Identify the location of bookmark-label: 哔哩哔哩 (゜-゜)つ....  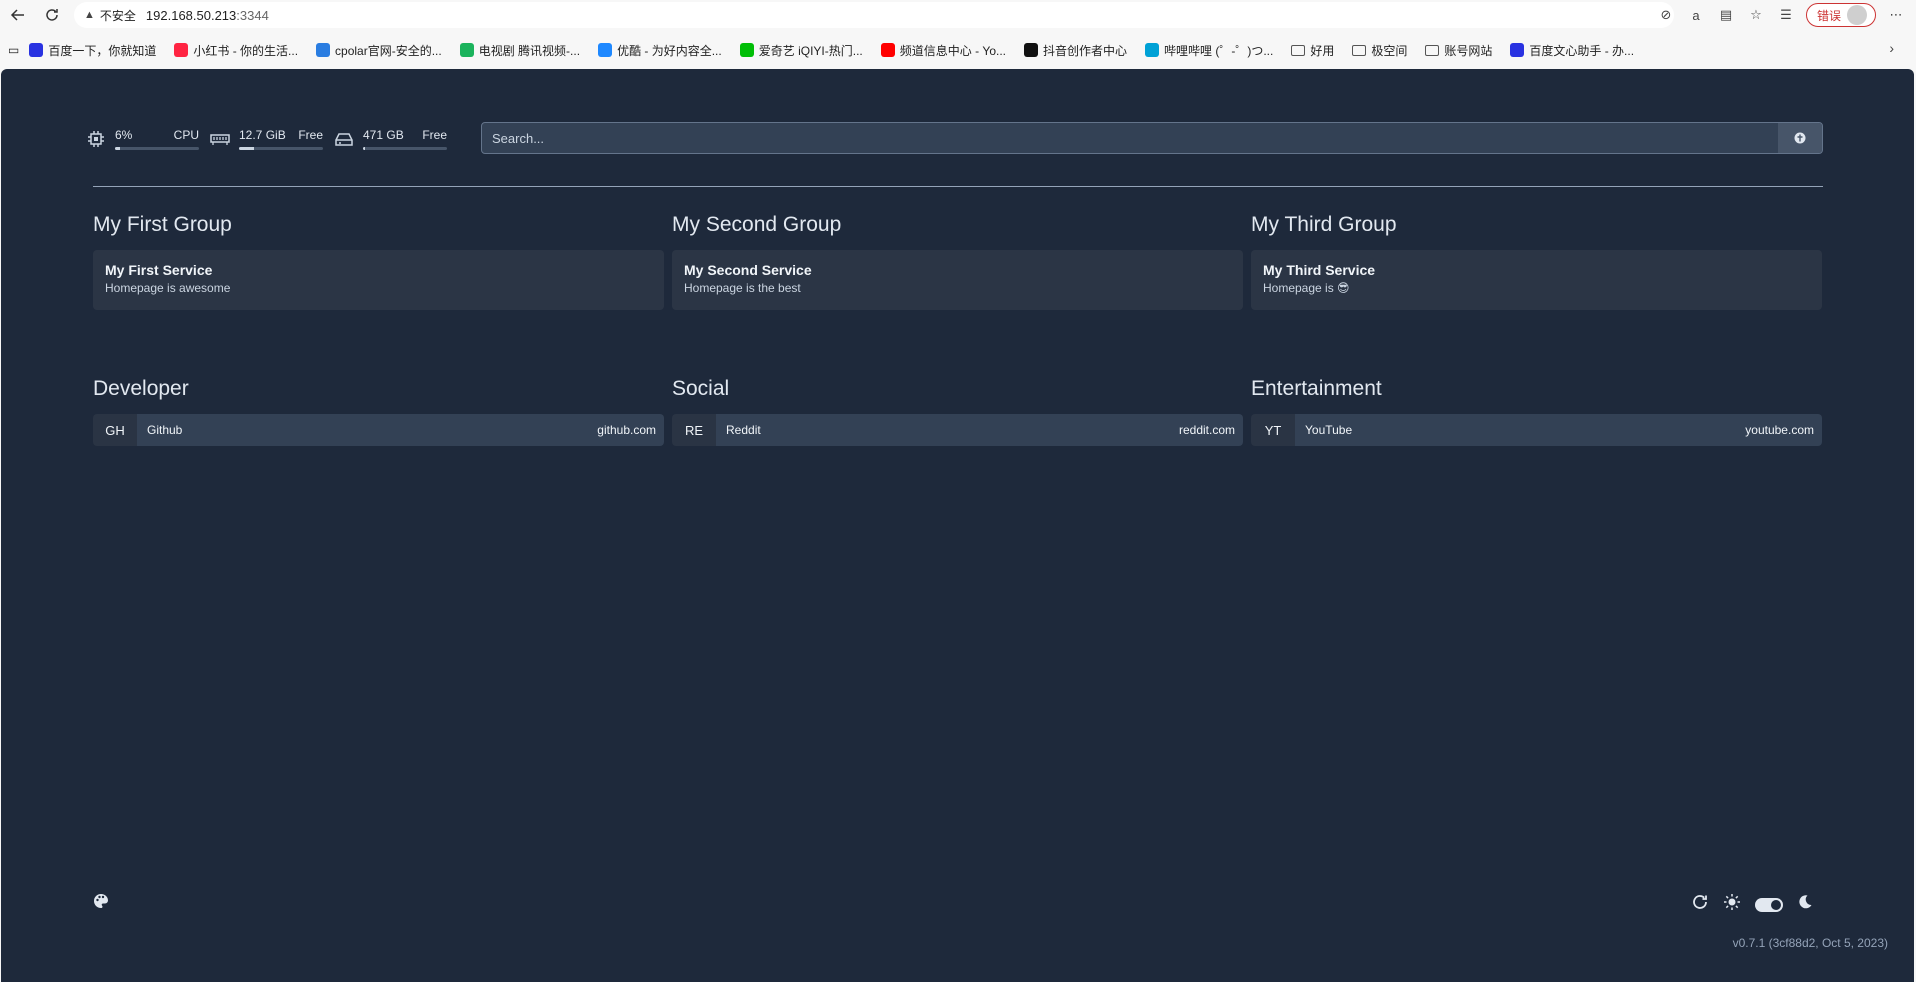
(1219, 50).